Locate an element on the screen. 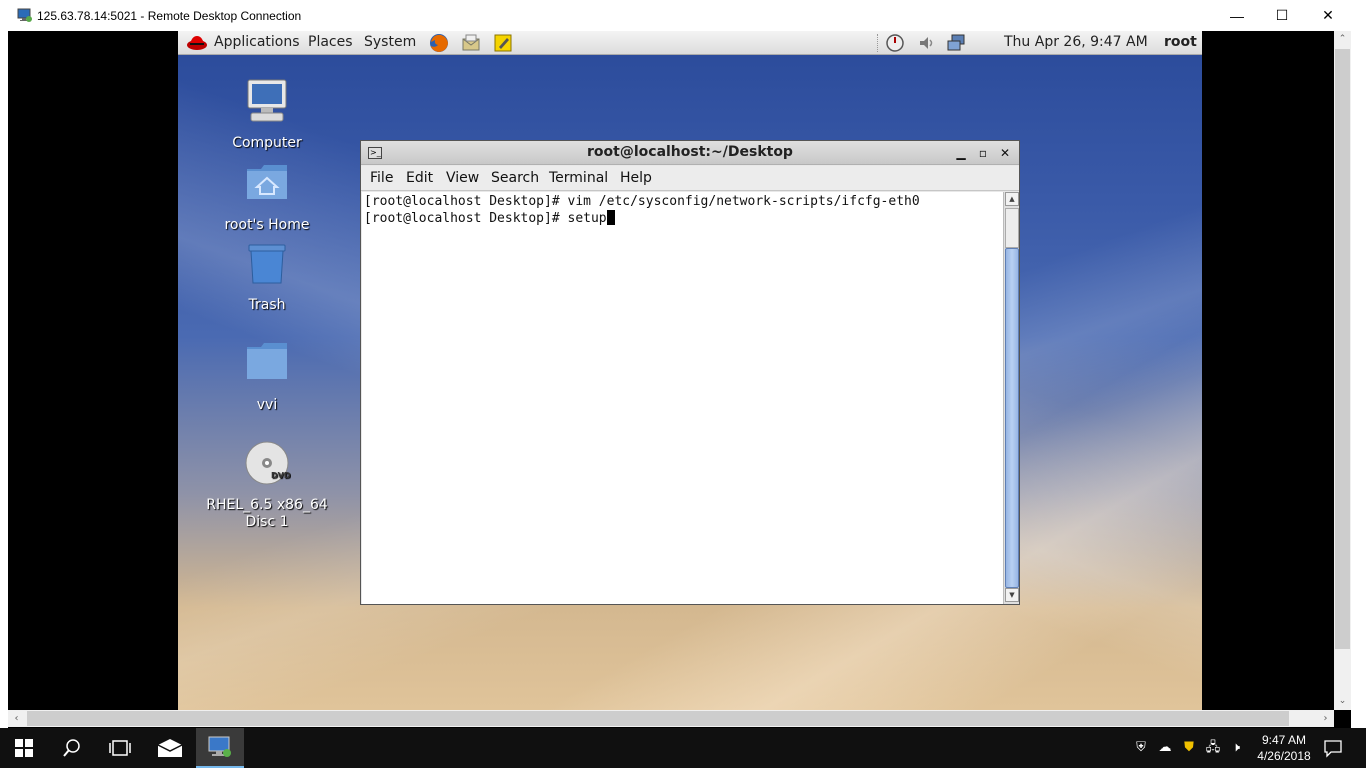 This screenshot has height=768, width=1366. terminal-title: root@localhost:~/Desktop is located at coordinates (690, 152).